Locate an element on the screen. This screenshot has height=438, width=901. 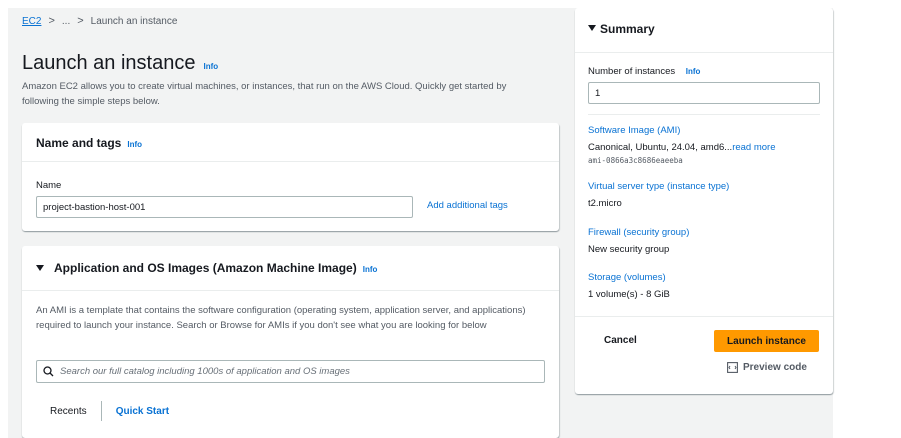
preview-code-button: Preview code is located at coordinates (767, 367).